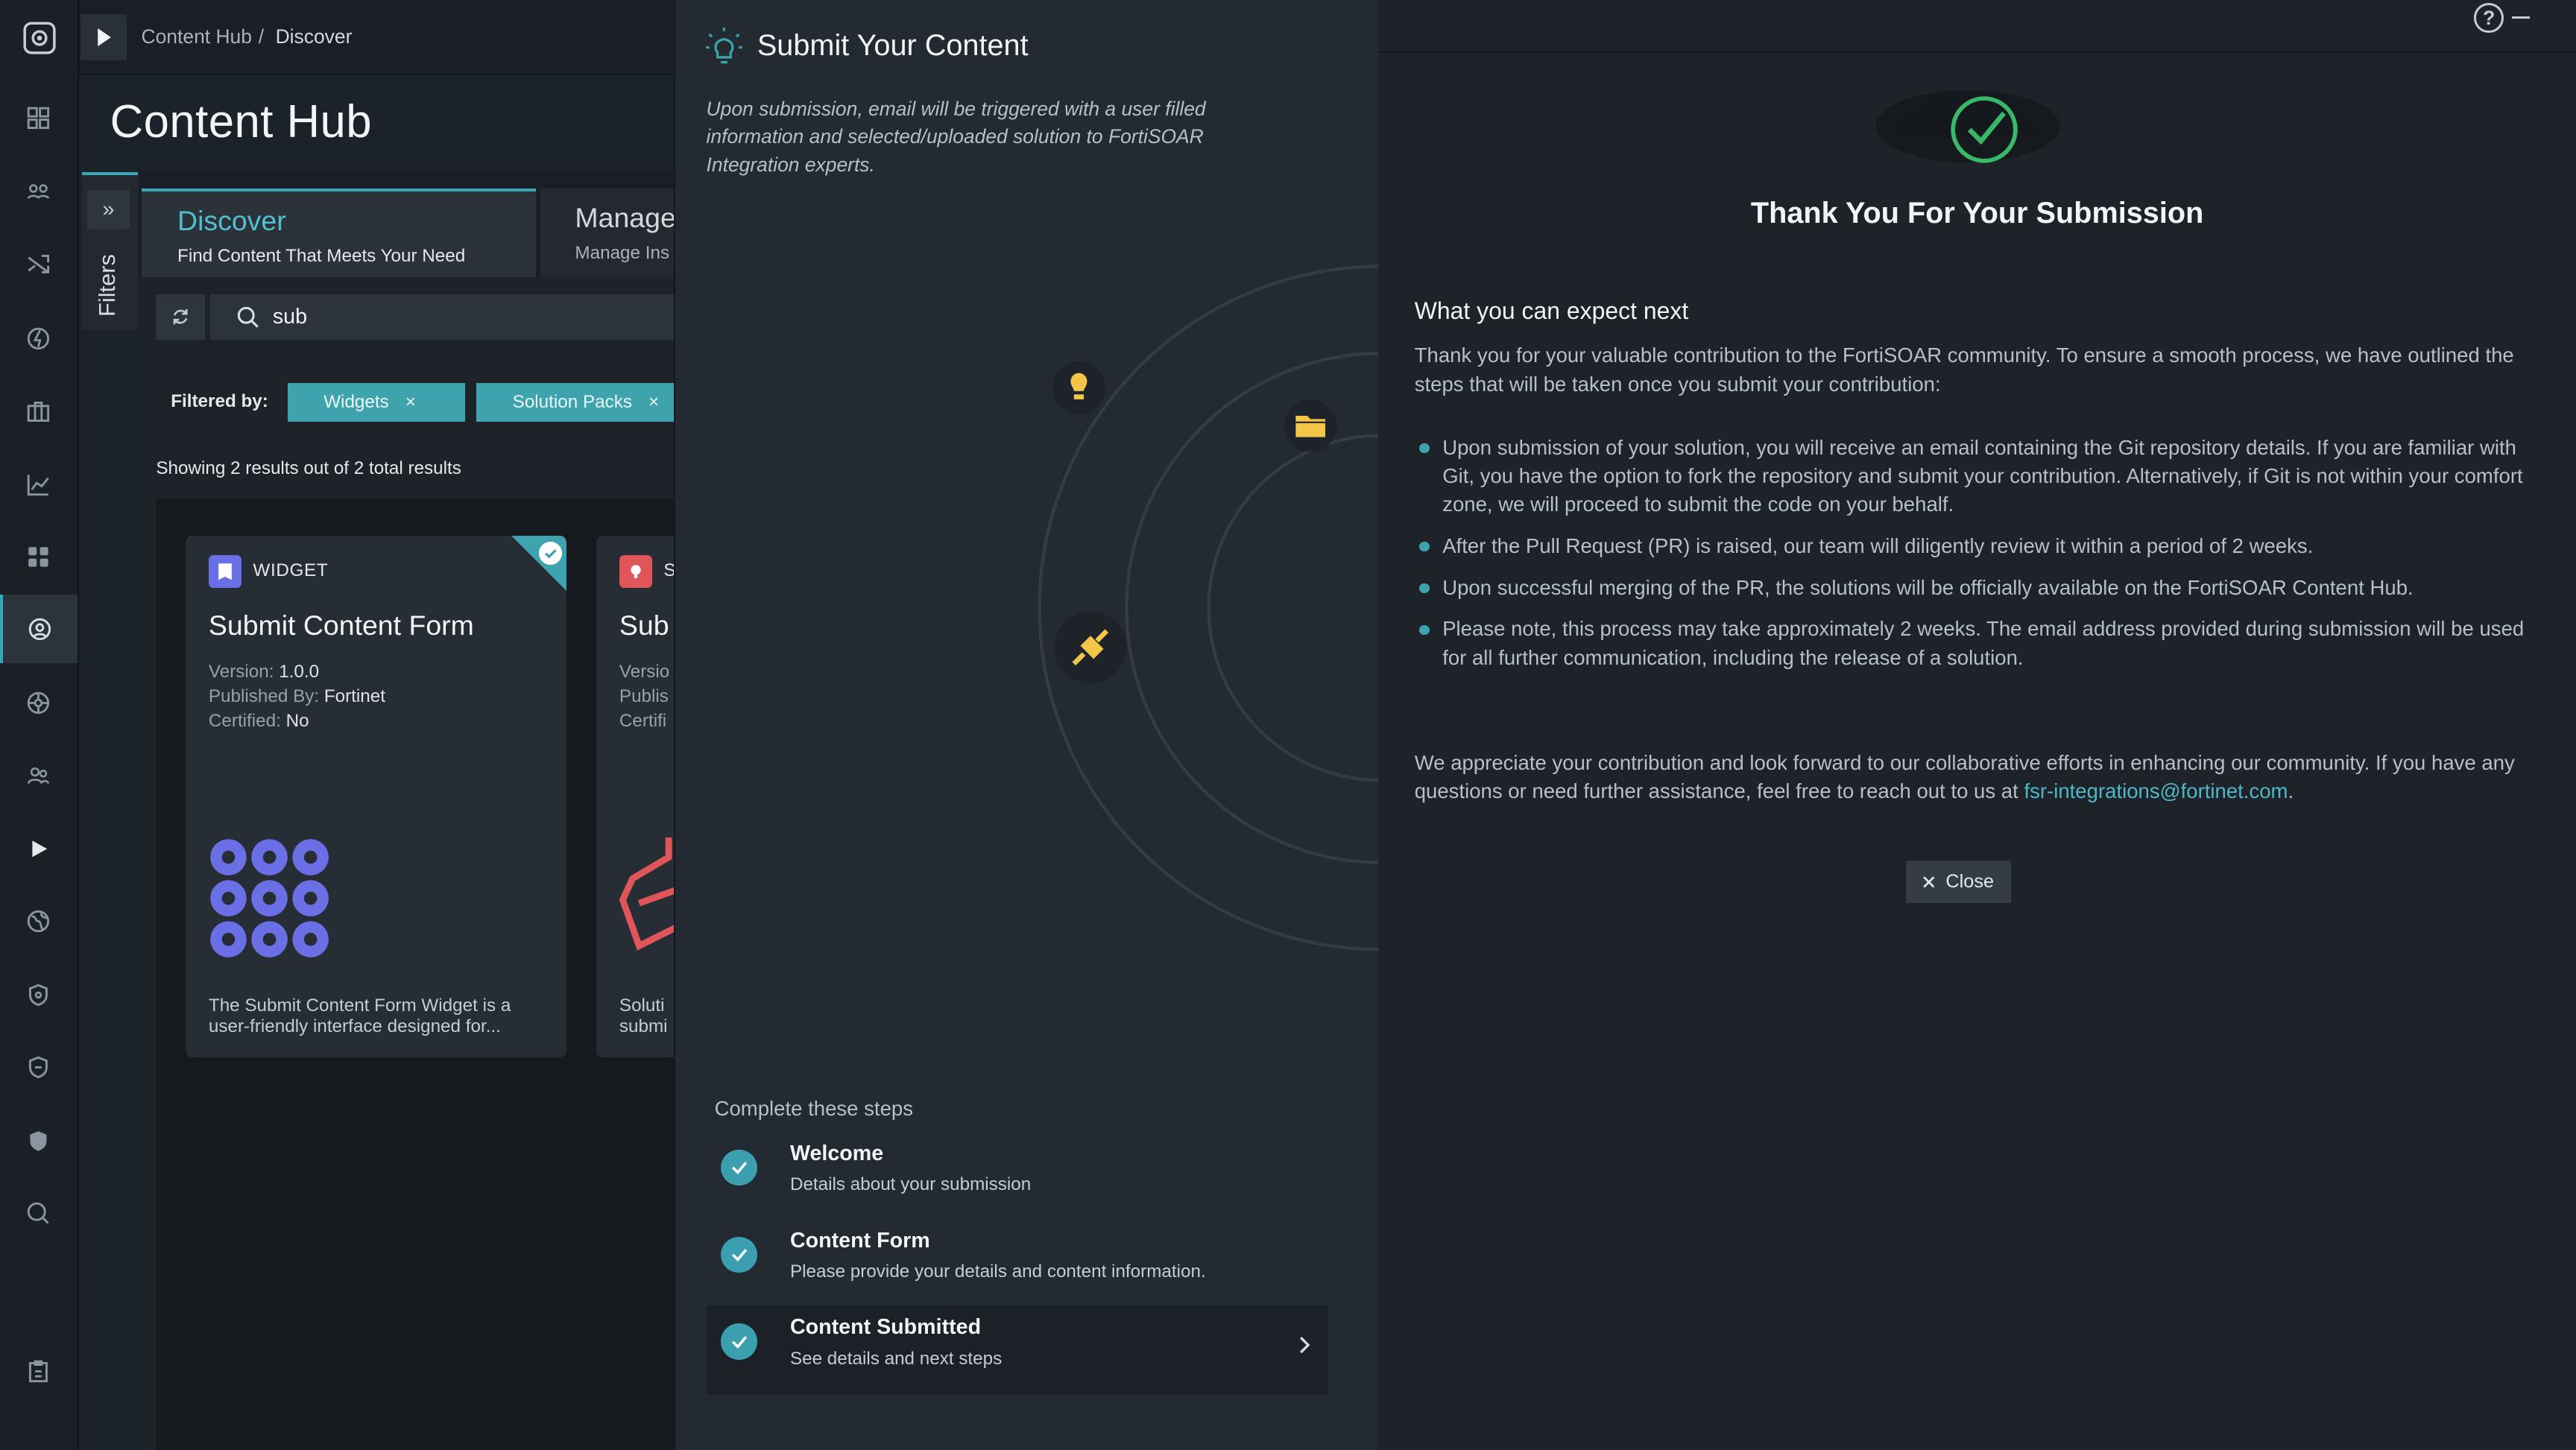 This screenshot has height=1450, width=2576. What do you see at coordinates (39, 118) in the screenshot?
I see `dashboard-icon` at bounding box center [39, 118].